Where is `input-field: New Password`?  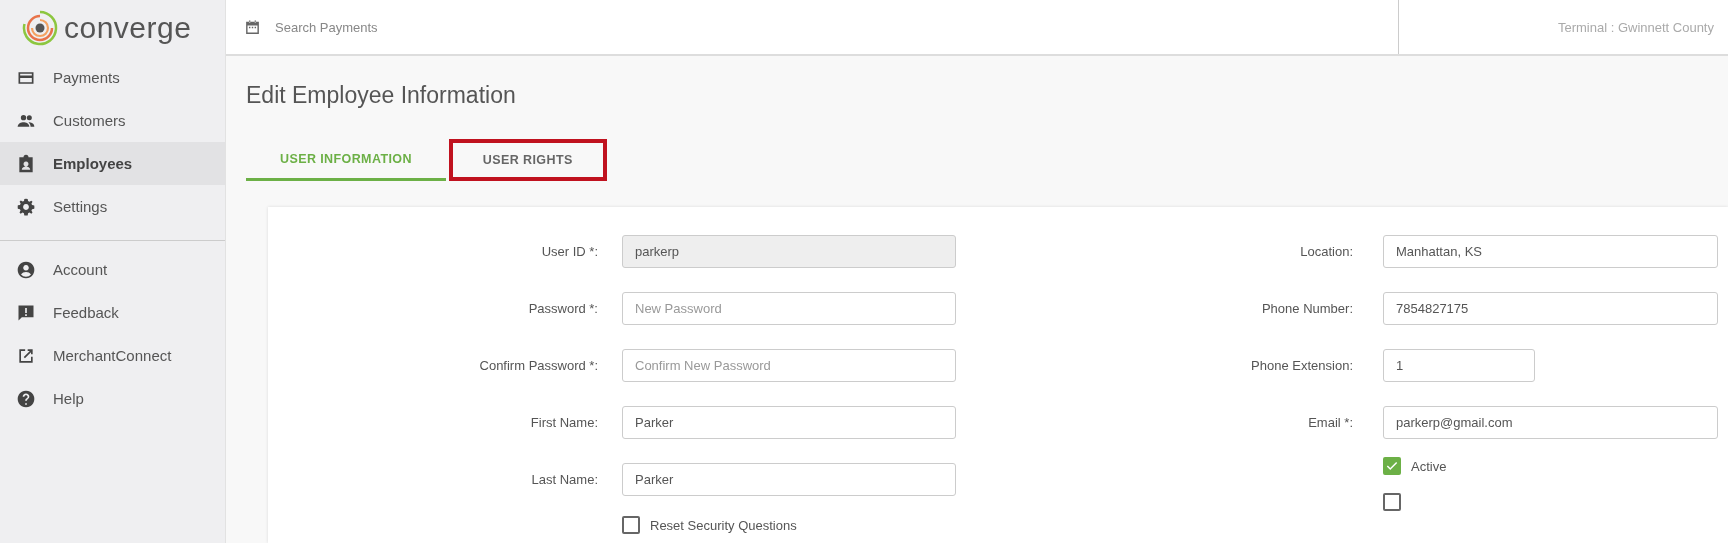
input-field: New Password is located at coordinates (789, 308).